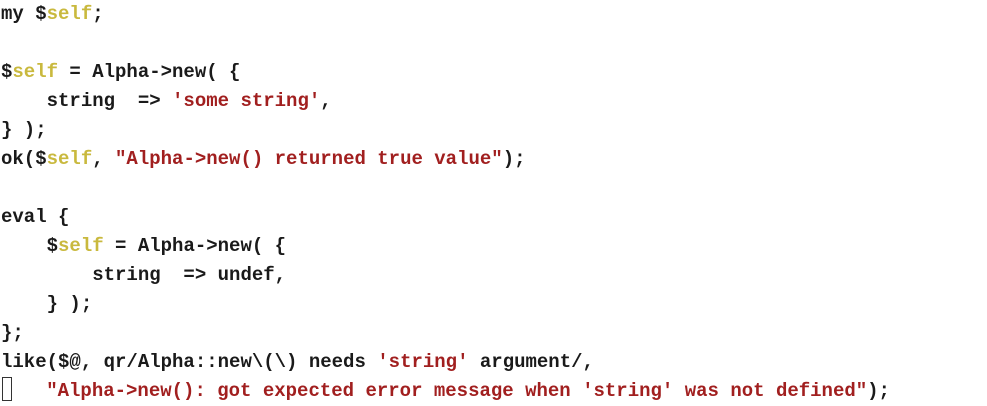 The width and height of the screenshot is (987, 406). What do you see at coordinates (309, 159) in the screenshot?
I see `code-string-token: "Alpha->new() returned true value"` at bounding box center [309, 159].